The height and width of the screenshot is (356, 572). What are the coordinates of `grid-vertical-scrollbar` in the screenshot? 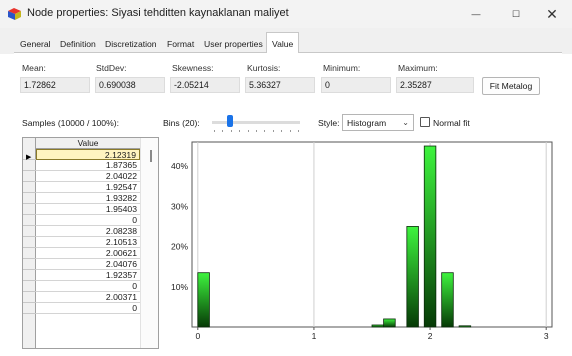 It's located at (149, 243).